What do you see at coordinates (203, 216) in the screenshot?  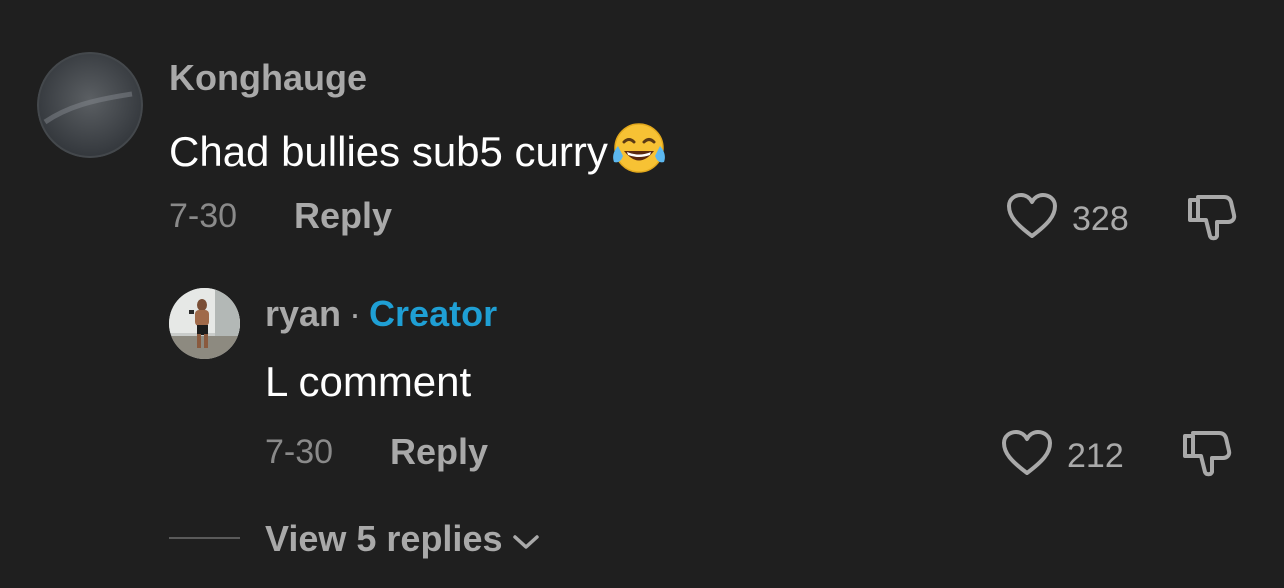 I see `comment-date: 7-30` at bounding box center [203, 216].